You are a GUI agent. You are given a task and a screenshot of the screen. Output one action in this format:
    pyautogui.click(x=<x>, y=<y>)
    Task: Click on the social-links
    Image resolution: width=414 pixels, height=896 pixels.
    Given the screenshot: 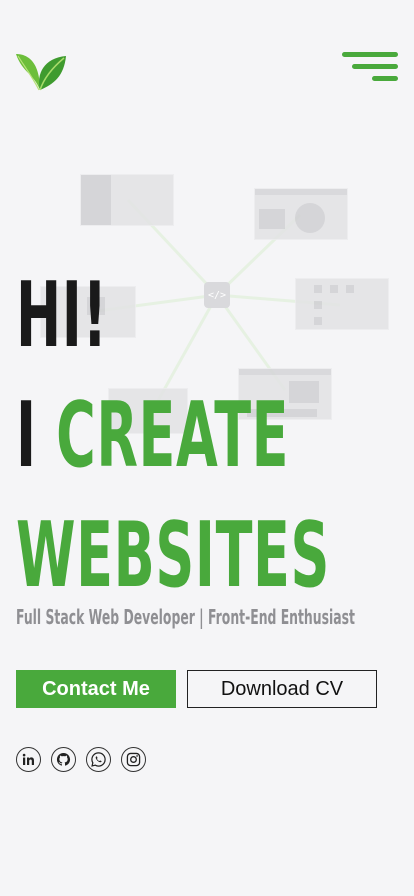 What is the action you would take?
    pyautogui.click(x=81, y=759)
    